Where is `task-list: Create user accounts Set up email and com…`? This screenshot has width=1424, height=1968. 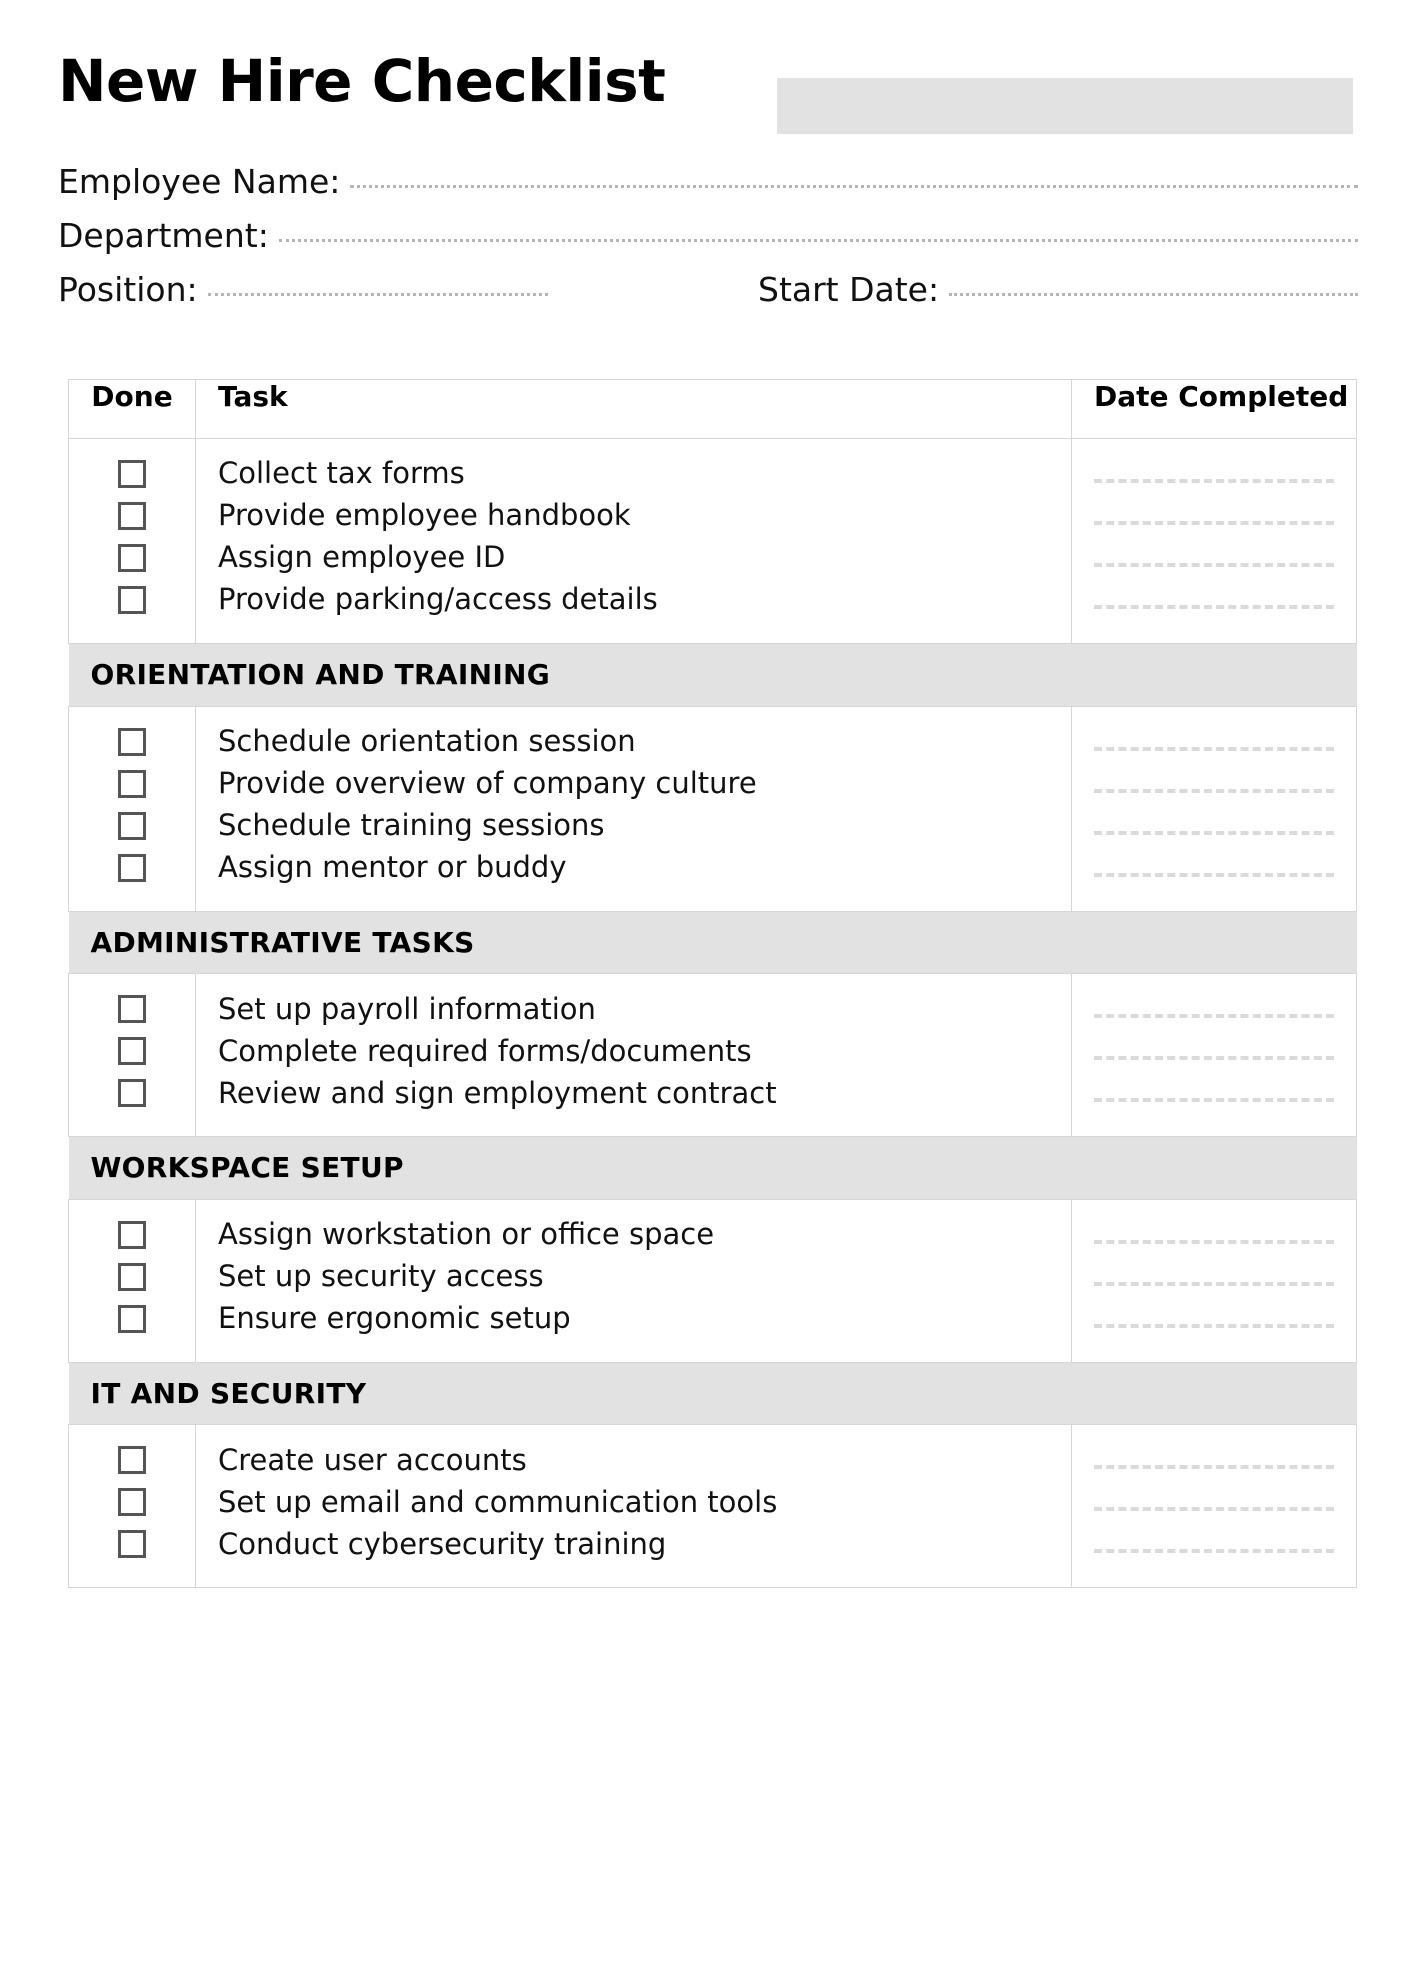
task-list: Create user accounts Set up email and com… is located at coordinates (644, 1502).